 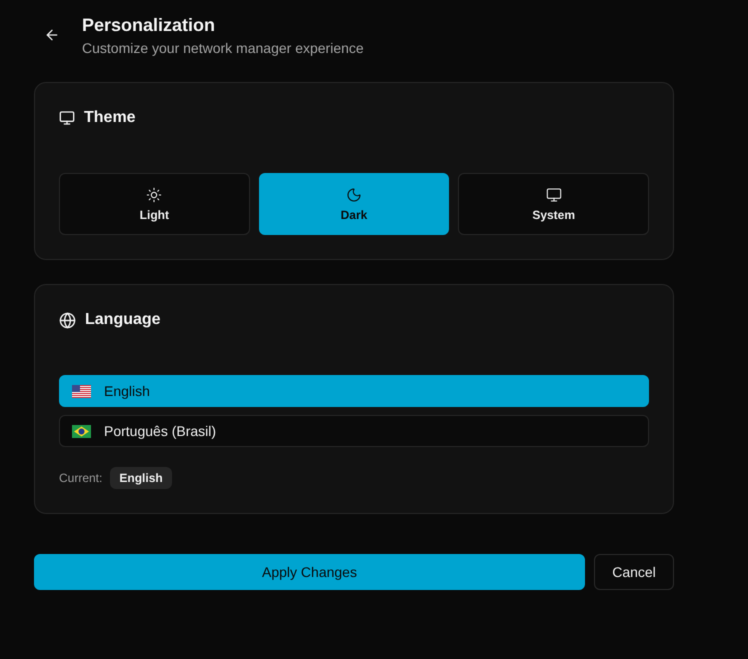 What do you see at coordinates (67, 320) in the screenshot?
I see `globe-icon` at bounding box center [67, 320].